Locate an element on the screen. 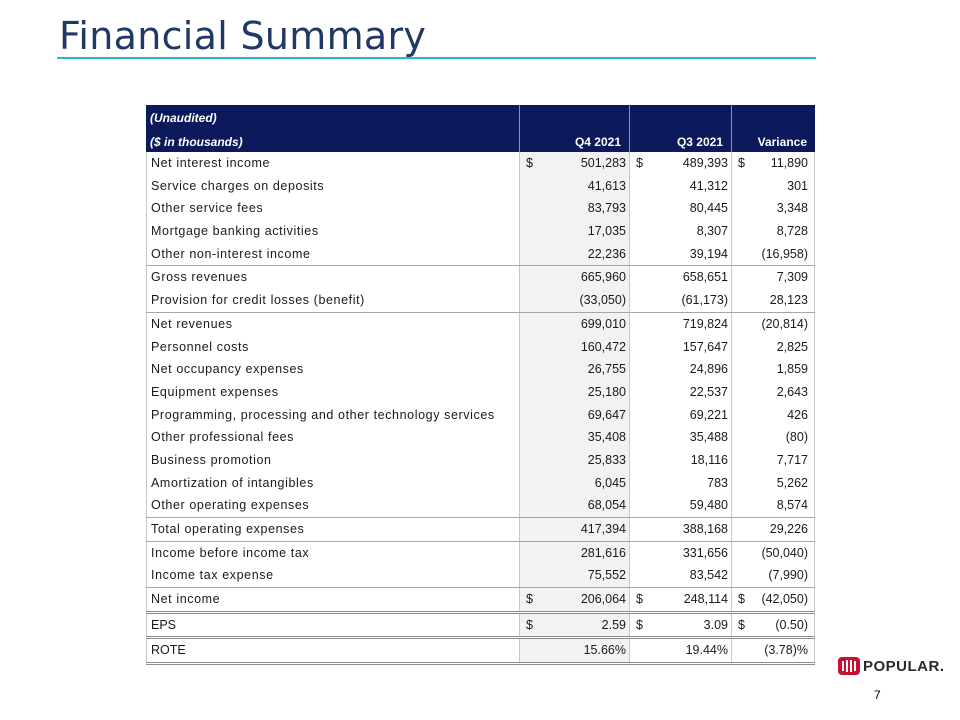 Image resolution: width=960 pixels, height=720 pixels. value-q3: 3.09 is located at coordinates (715, 624).